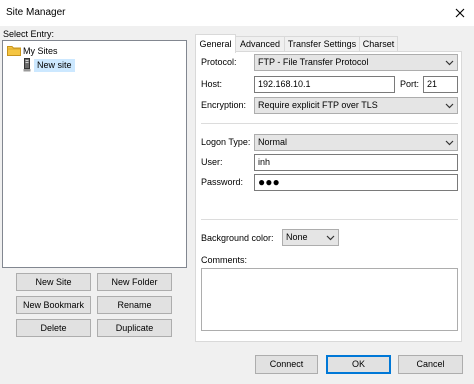 Image resolution: width=474 pixels, height=384 pixels. Describe the element at coordinates (226, 142) in the screenshot. I see `logon-type-label: Logon Type:` at that location.